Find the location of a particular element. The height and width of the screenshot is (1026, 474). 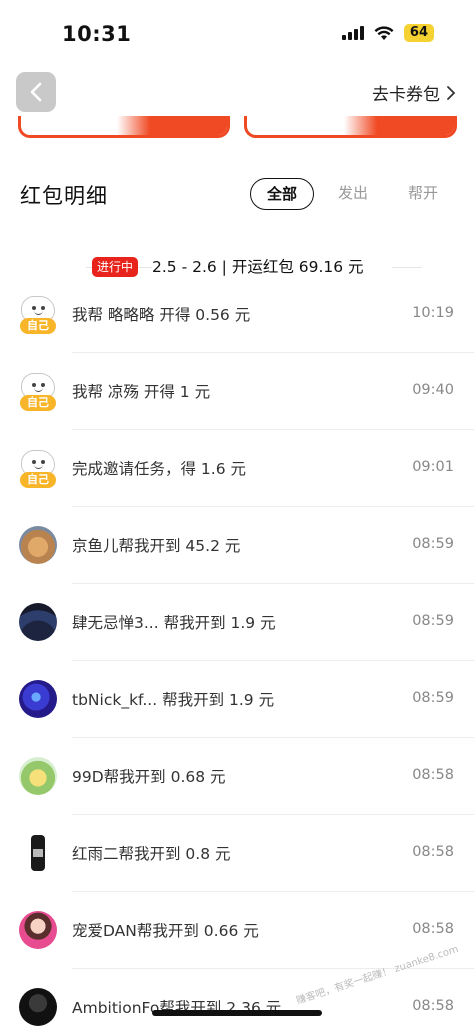

filter-tabs: 全部 发出 帮开 is located at coordinates (362, 194).